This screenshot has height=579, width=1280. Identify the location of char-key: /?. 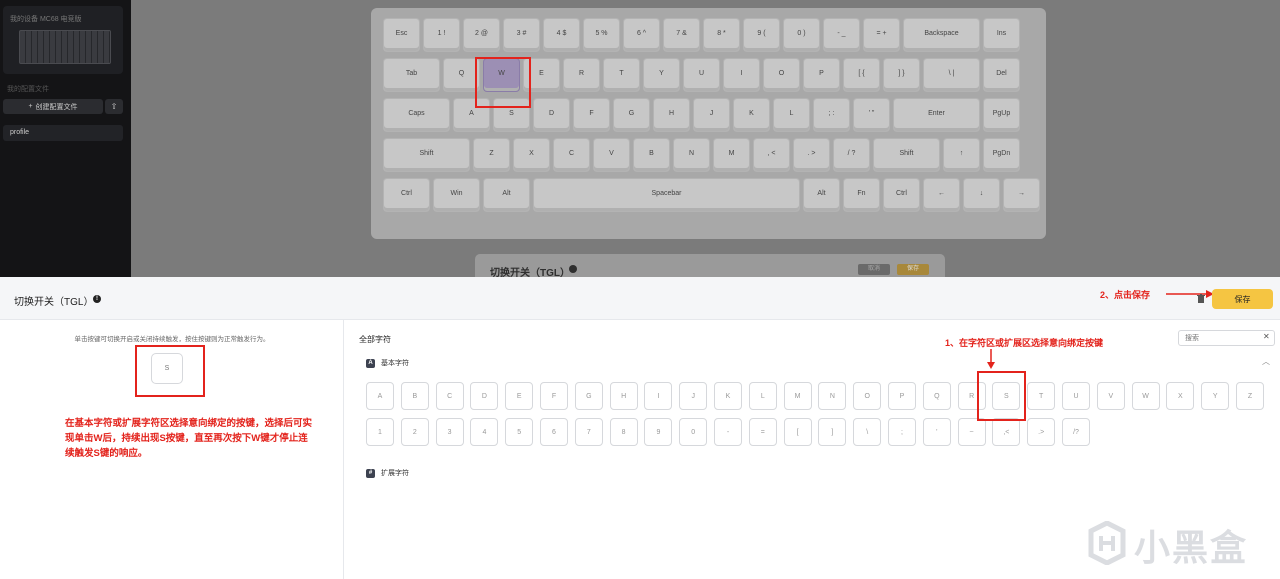
(1076, 432).